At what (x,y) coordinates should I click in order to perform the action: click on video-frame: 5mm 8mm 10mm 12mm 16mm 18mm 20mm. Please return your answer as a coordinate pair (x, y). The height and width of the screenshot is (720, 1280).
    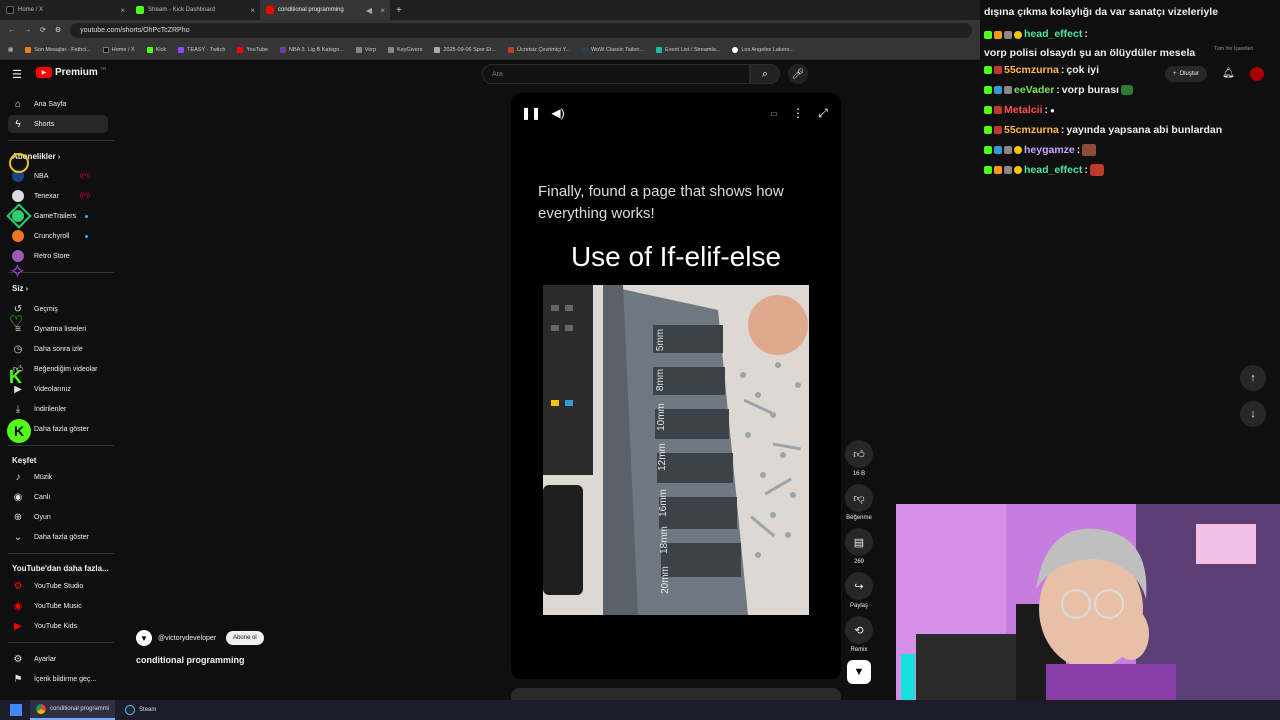
    Looking at the image, I should click on (676, 450).